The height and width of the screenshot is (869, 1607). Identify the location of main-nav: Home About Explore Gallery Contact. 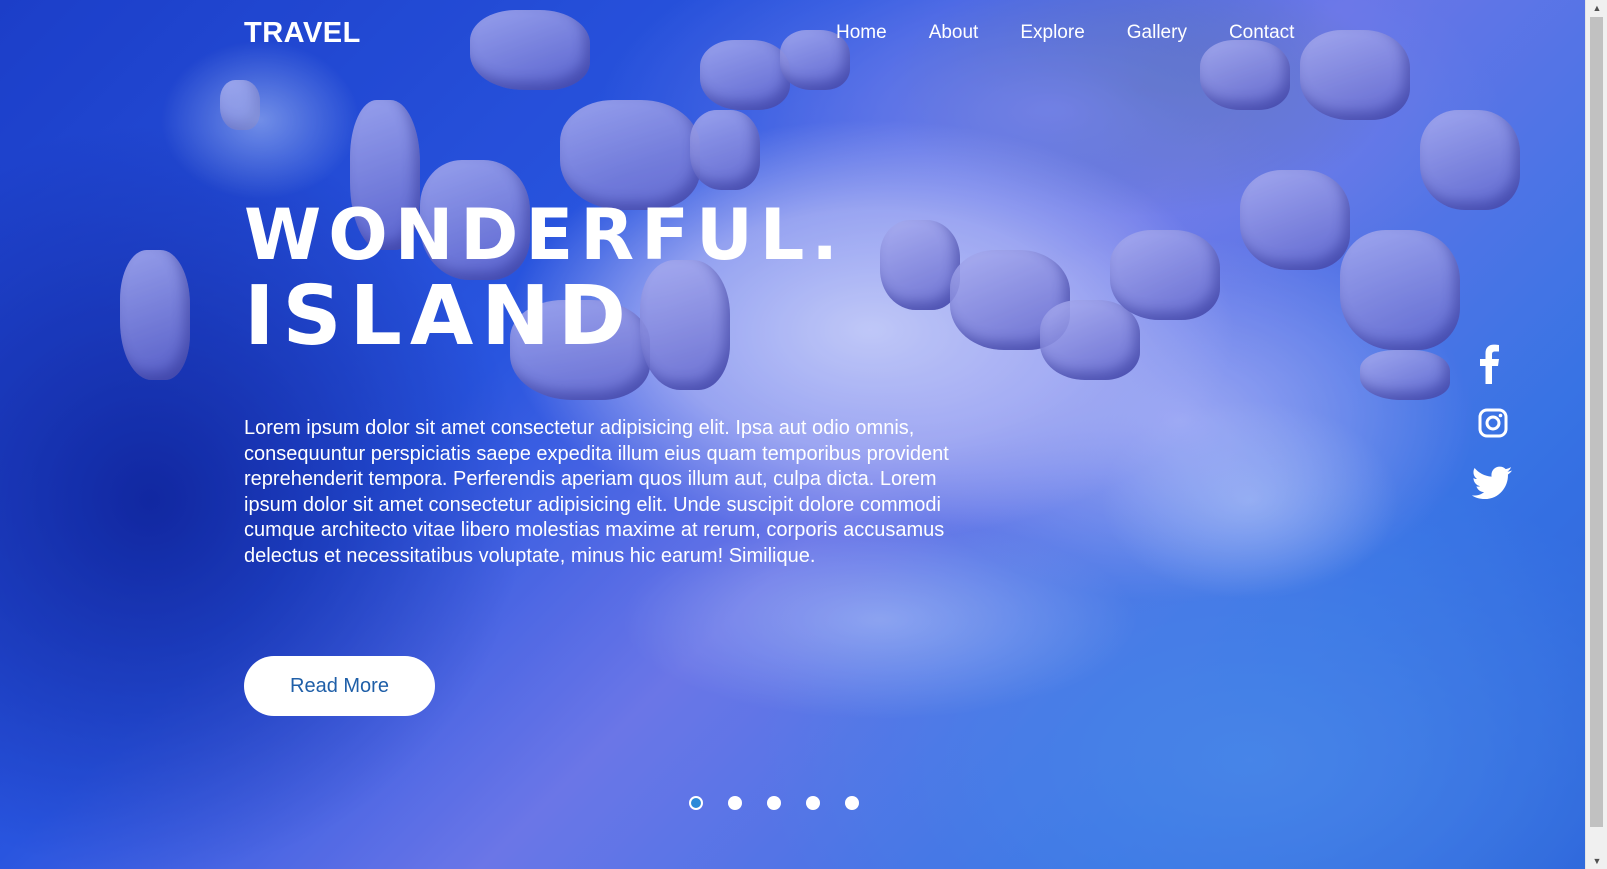
(1065, 33).